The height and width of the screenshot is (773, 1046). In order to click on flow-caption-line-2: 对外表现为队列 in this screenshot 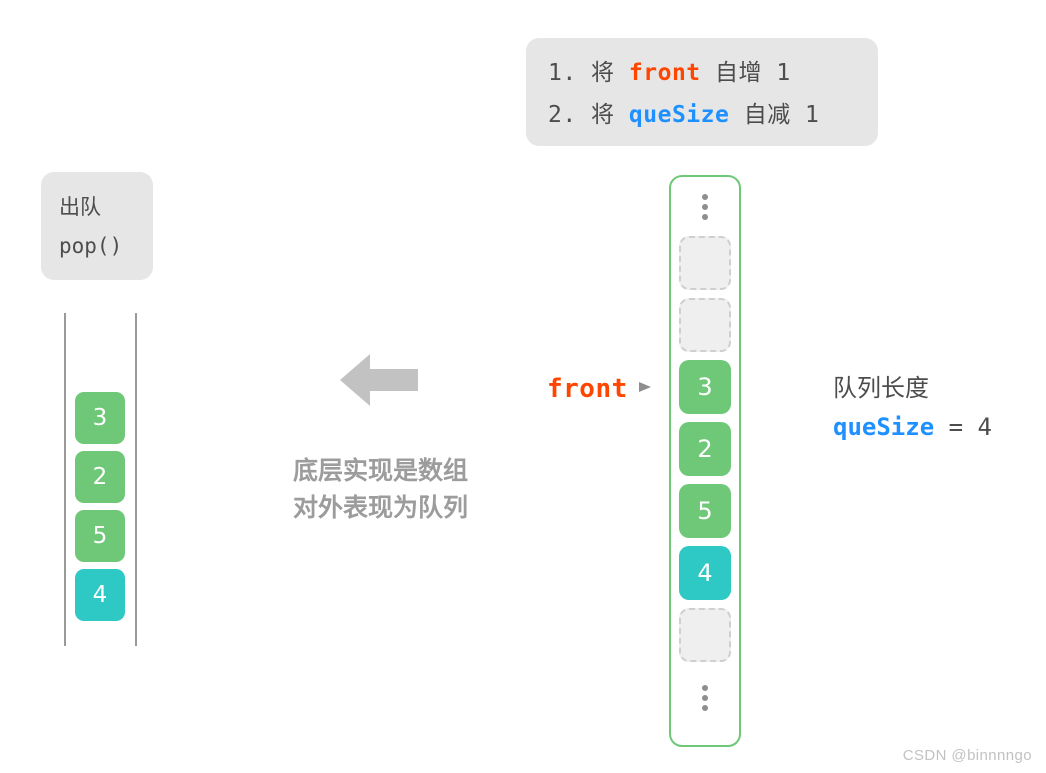, I will do `click(380, 507)`.